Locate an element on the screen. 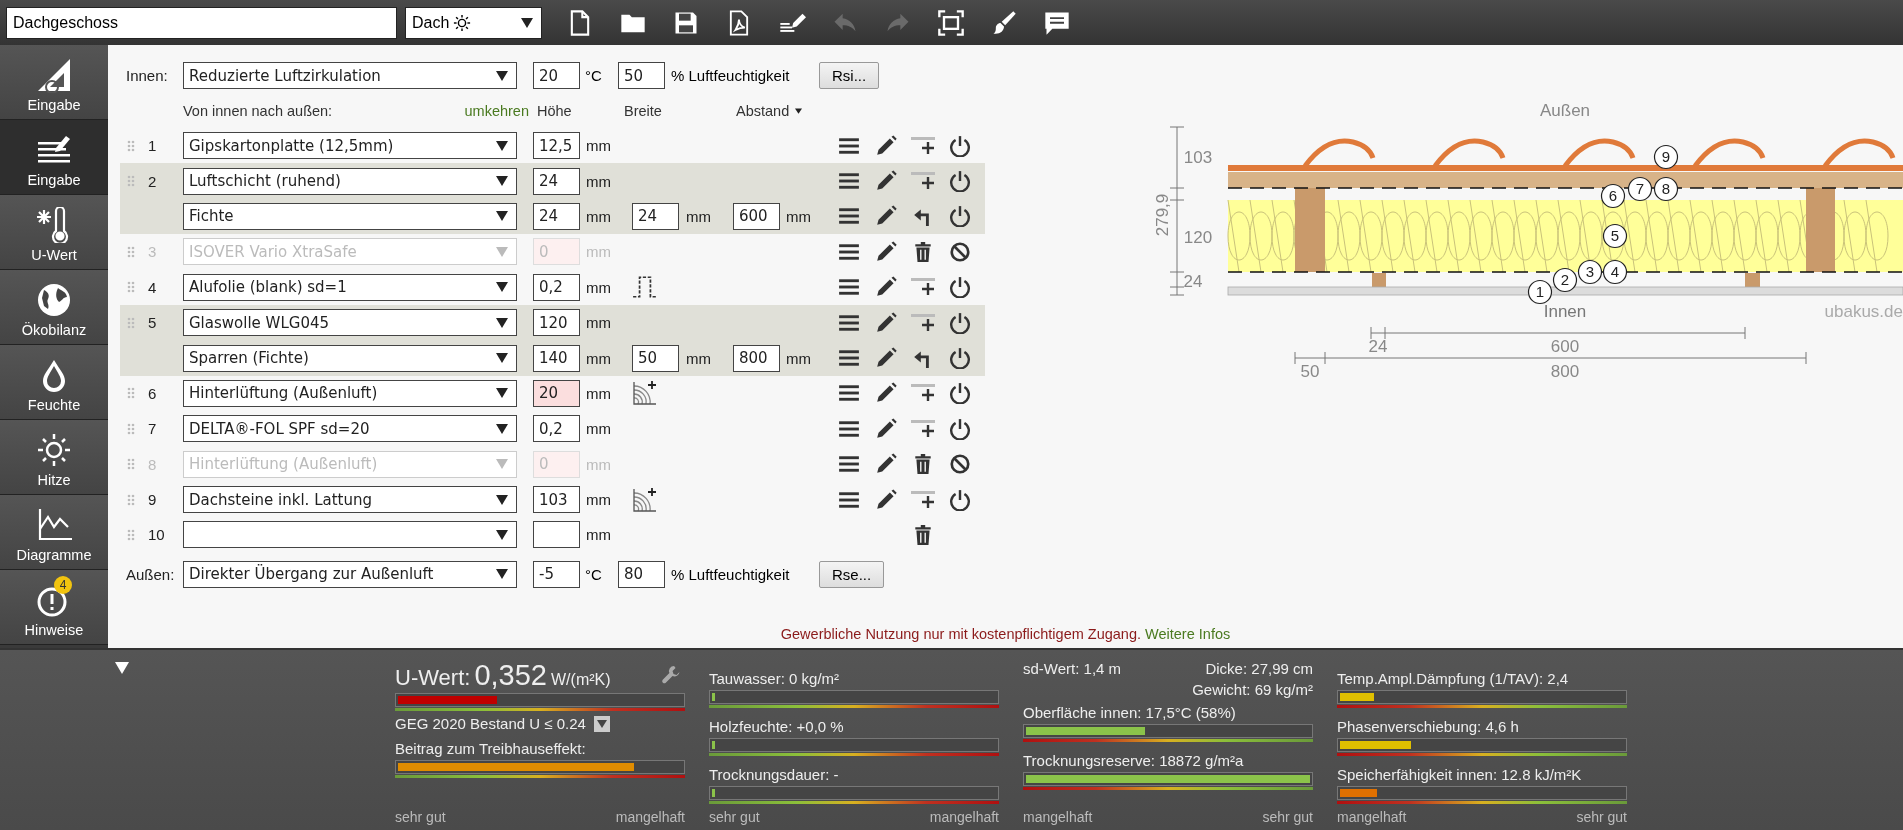  humidity-input: 50 is located at coordinates (641, 75).